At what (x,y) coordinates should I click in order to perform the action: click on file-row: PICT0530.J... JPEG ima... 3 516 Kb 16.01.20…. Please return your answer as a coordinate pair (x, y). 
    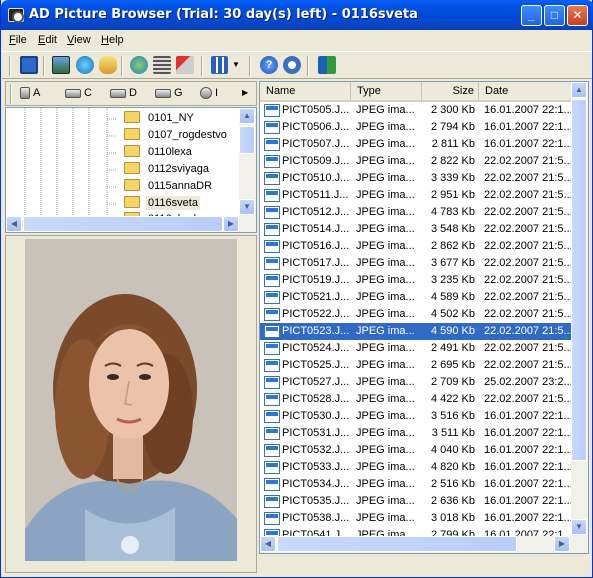
    Looking at the image, I should click on (416, 416).